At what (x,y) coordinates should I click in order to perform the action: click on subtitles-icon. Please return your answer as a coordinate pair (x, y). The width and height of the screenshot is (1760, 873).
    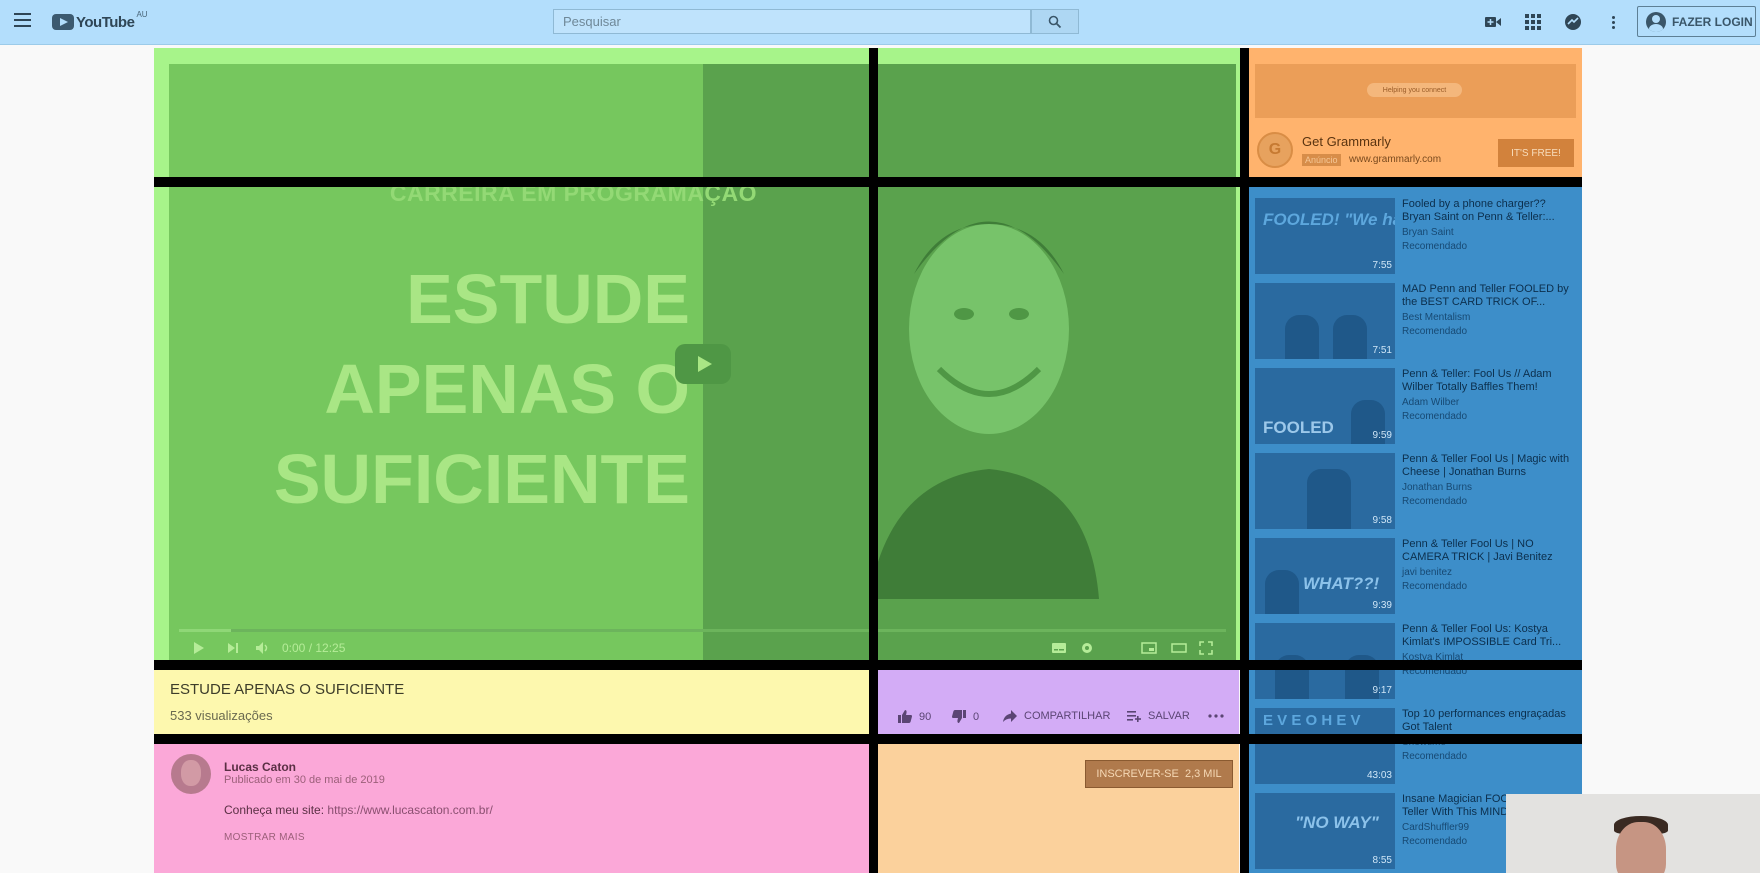
    Looking at the image, I should click on (1059, 648).